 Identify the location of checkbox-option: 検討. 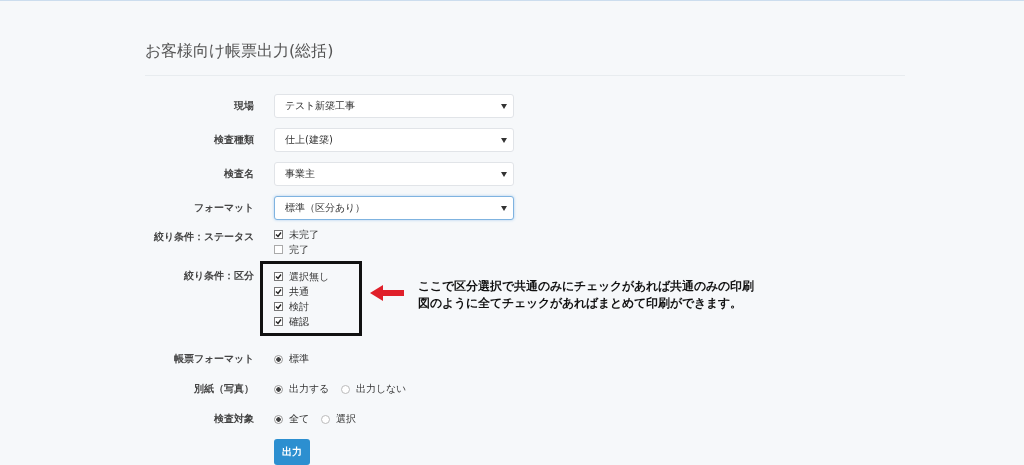
(301, 306).